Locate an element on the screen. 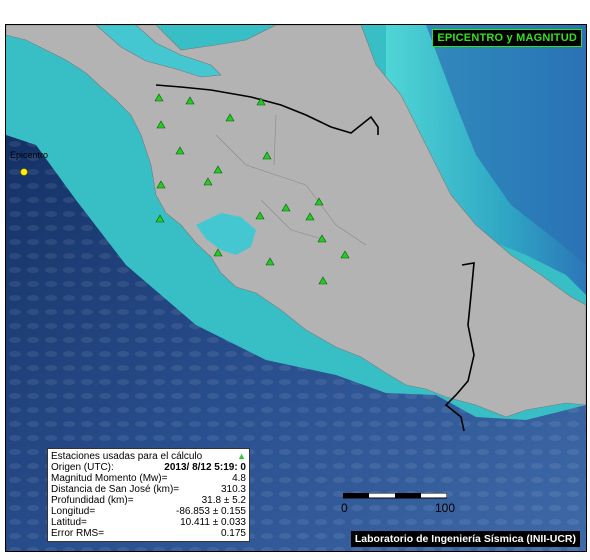 The image size is (590, 560). info-row: Distancia de San José (km)= 310.3 is located at coordinates (148, 489).